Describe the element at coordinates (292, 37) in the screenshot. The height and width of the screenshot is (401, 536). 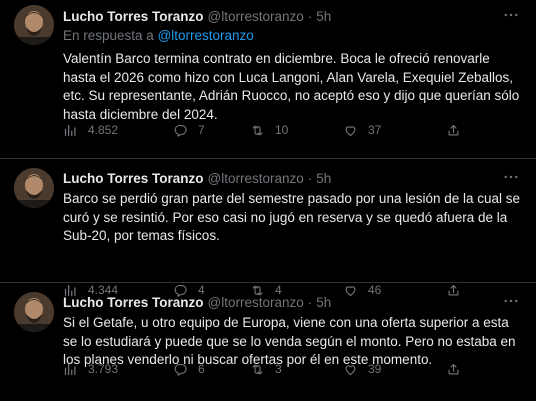
I see `reply-context: En respuesta a @ltorrestoranzo` at that location.